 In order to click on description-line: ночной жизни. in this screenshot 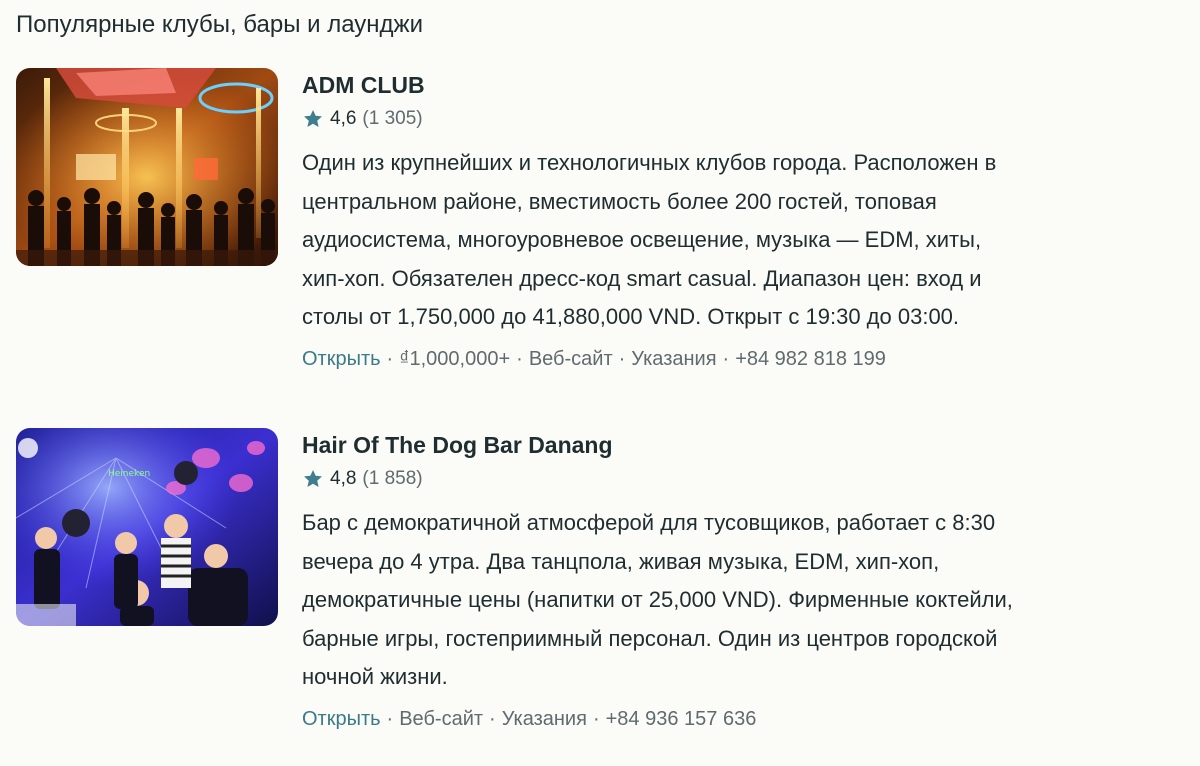, I will do `click(375, 676)`.